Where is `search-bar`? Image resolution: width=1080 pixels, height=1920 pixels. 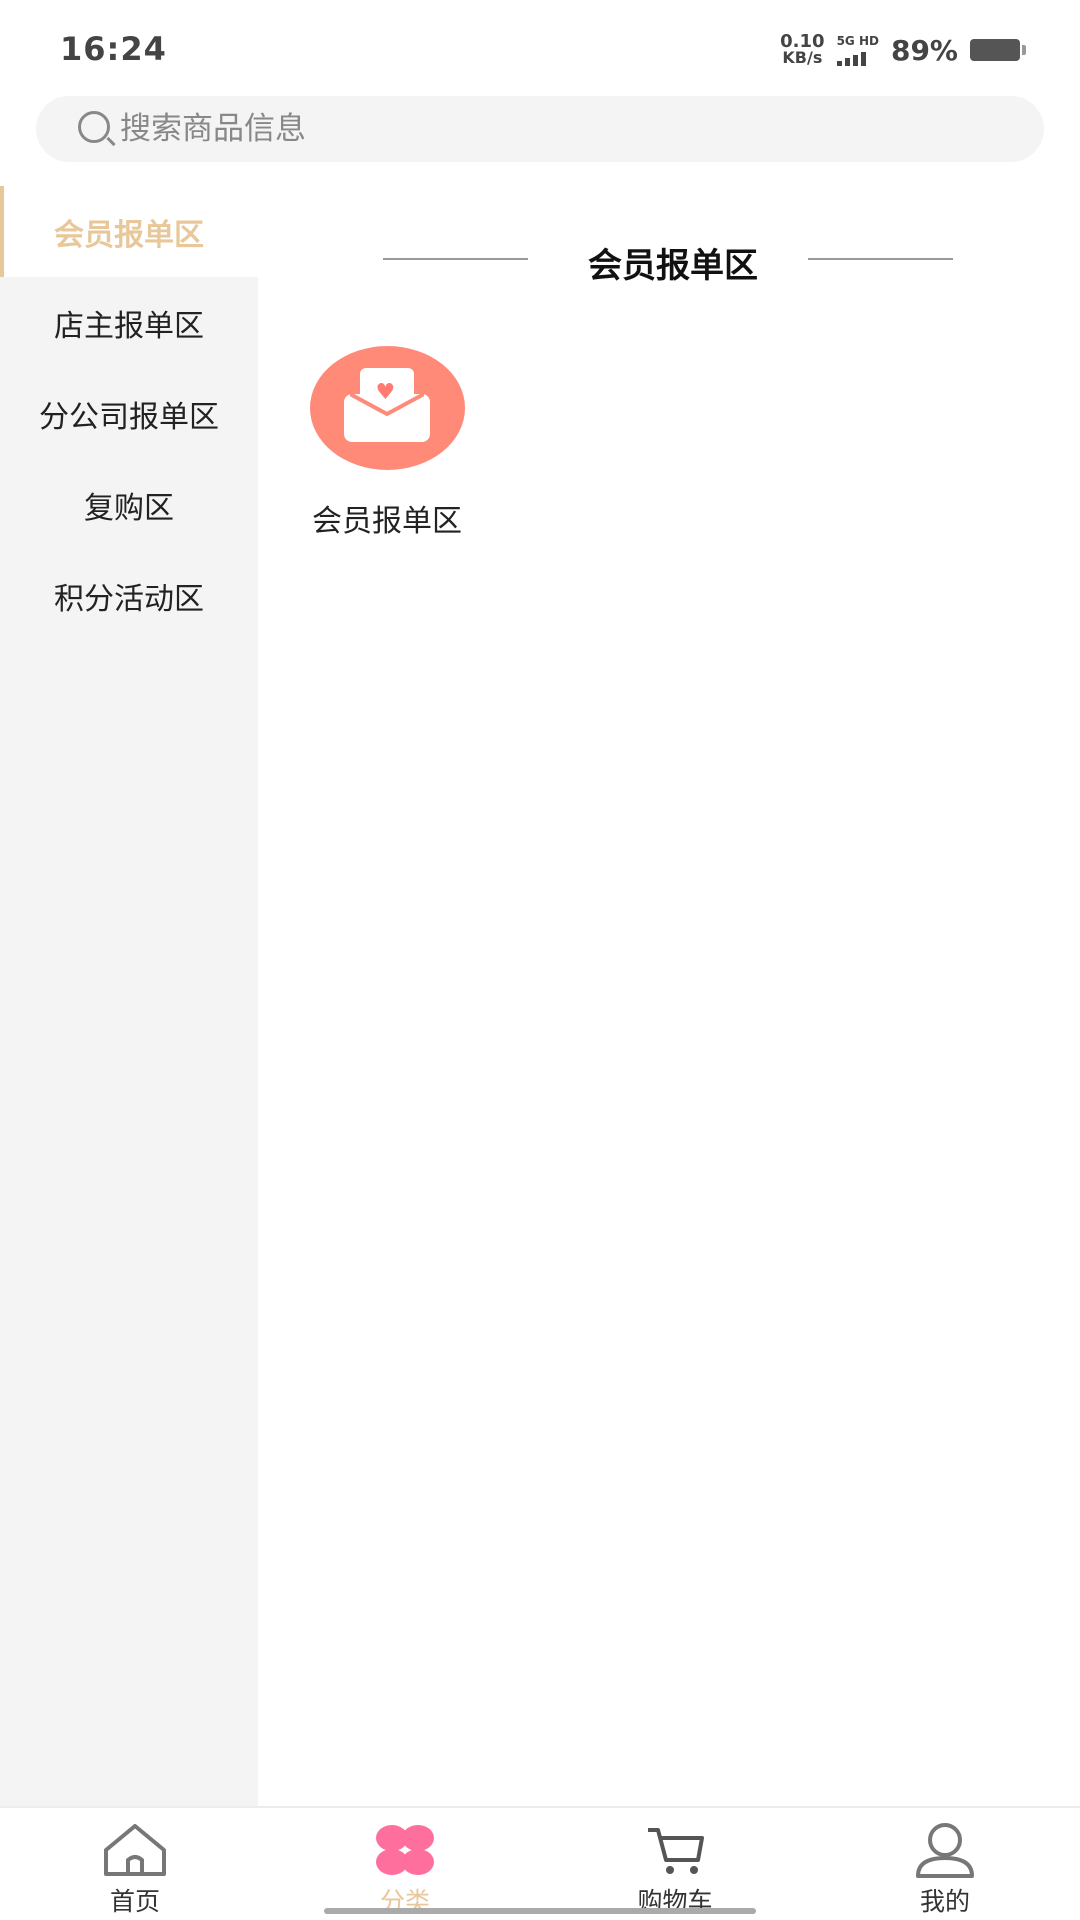
search-bar is located at coordinates (540, 129).